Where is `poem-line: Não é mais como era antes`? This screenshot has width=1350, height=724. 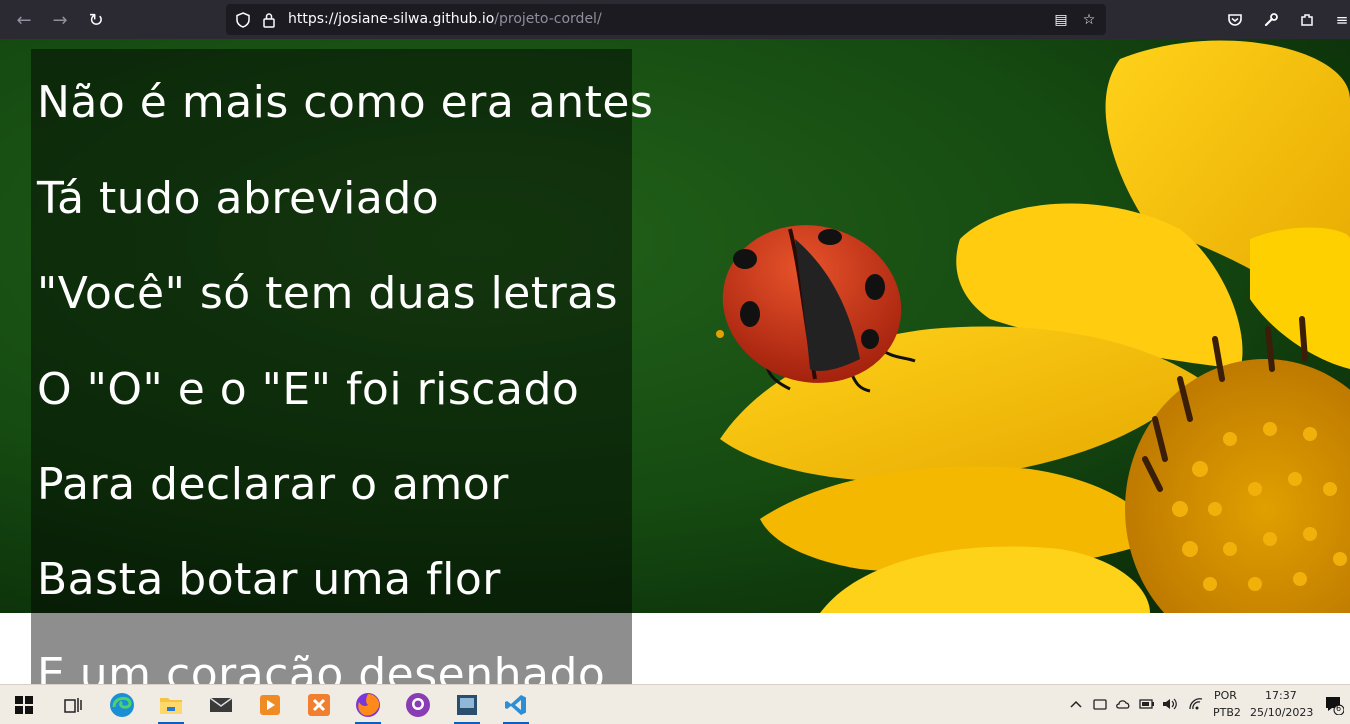 poem-line: Não é mais como era antes is located at coordinates (345, 102).